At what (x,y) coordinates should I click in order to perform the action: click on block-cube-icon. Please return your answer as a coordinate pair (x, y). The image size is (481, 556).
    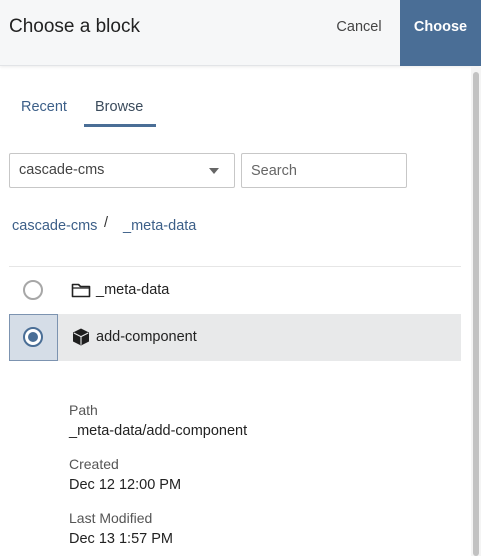
    Looking at the image, I should click on (81, 337).